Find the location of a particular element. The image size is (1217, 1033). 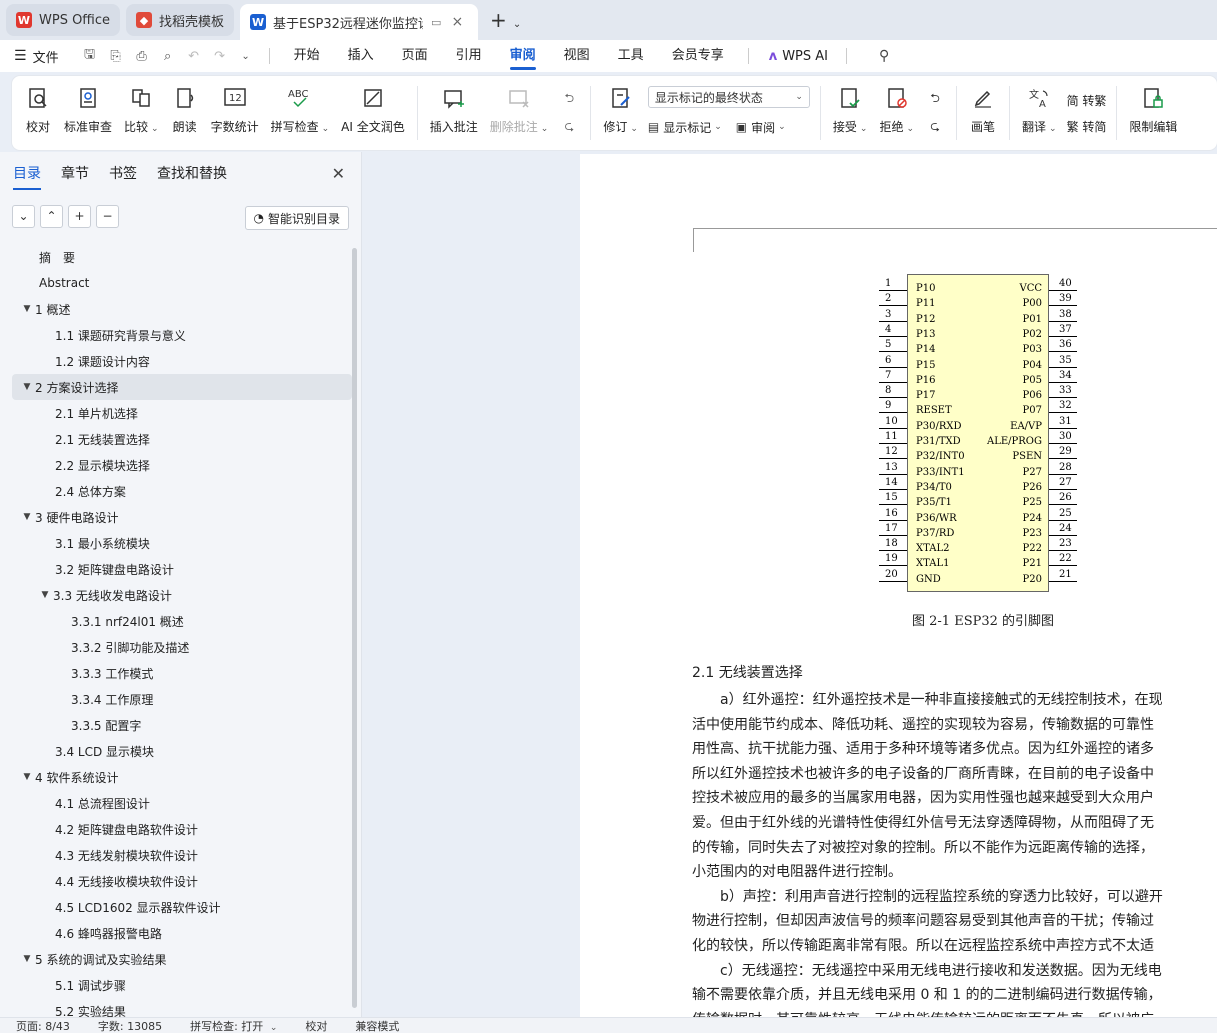

toc-item: 4.5 LCD1602 显示器软件设计 is located at coordinates (182, 907).